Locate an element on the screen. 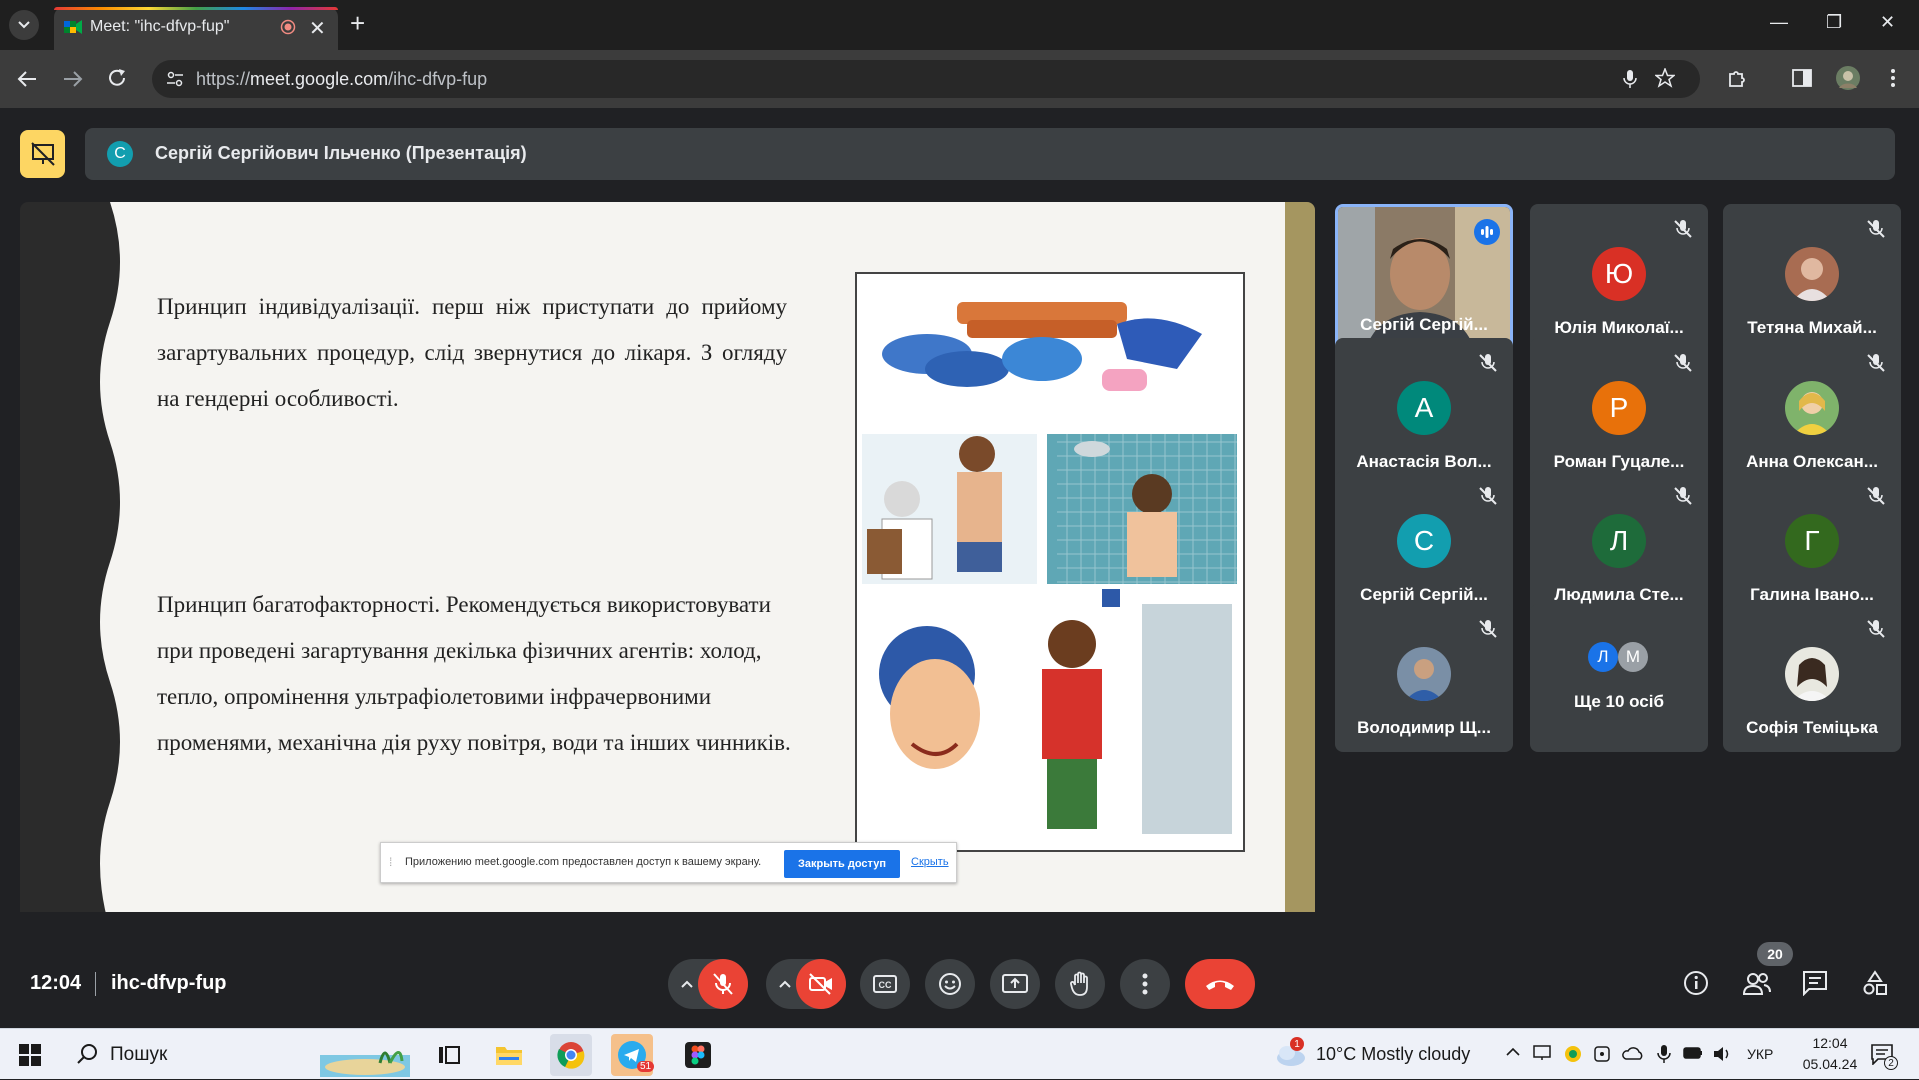 This screenshot has height=1080, width=1919. onedrive-icon is located at coordinates (1633, 1053).